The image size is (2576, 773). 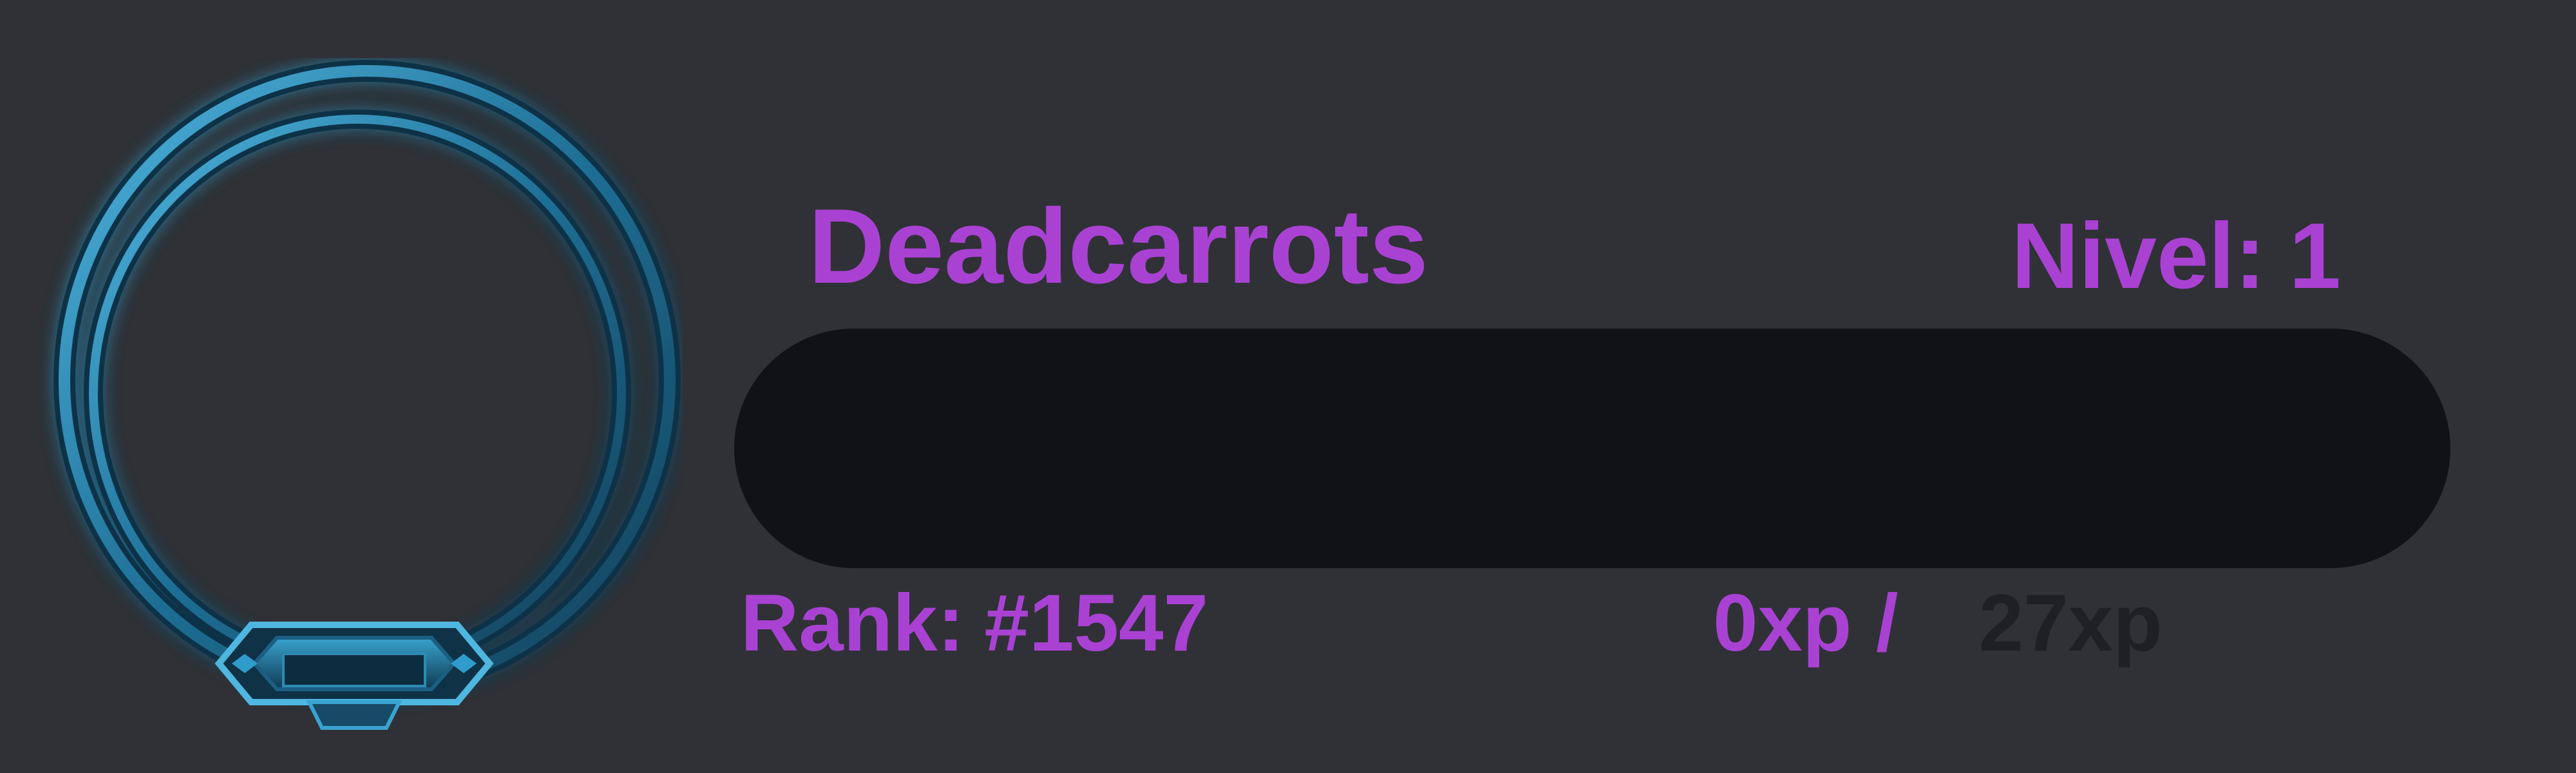 I want to click on level-display: Nivel: 1, so click(x=2176, y=256).